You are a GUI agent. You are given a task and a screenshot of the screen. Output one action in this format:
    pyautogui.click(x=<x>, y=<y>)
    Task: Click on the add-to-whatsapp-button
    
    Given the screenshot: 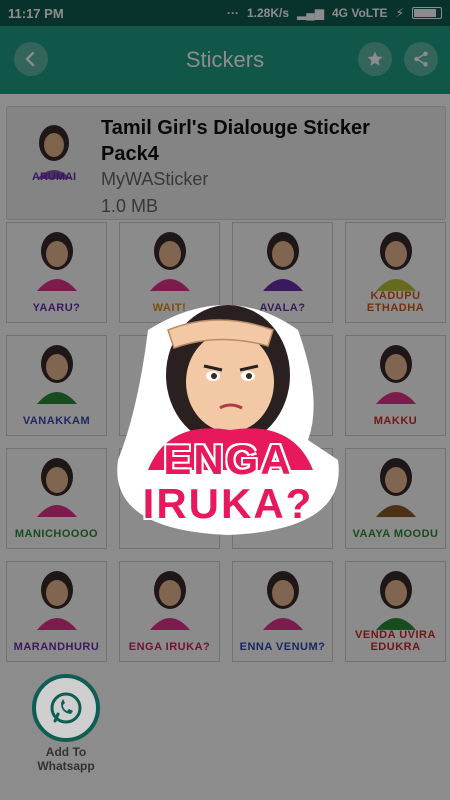 What is the action you would take?
    pyautogui.click(x=66, y=708)
    